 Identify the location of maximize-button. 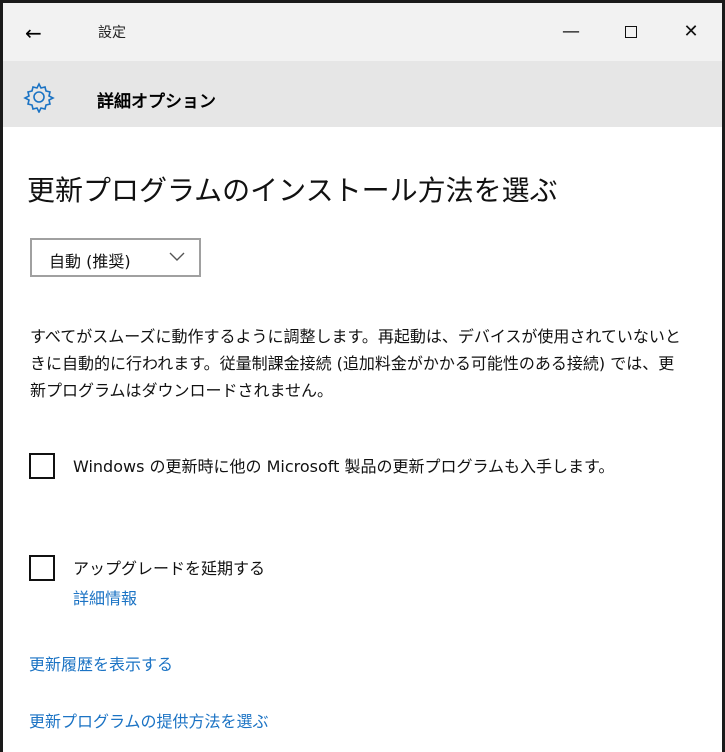
(631, 32).